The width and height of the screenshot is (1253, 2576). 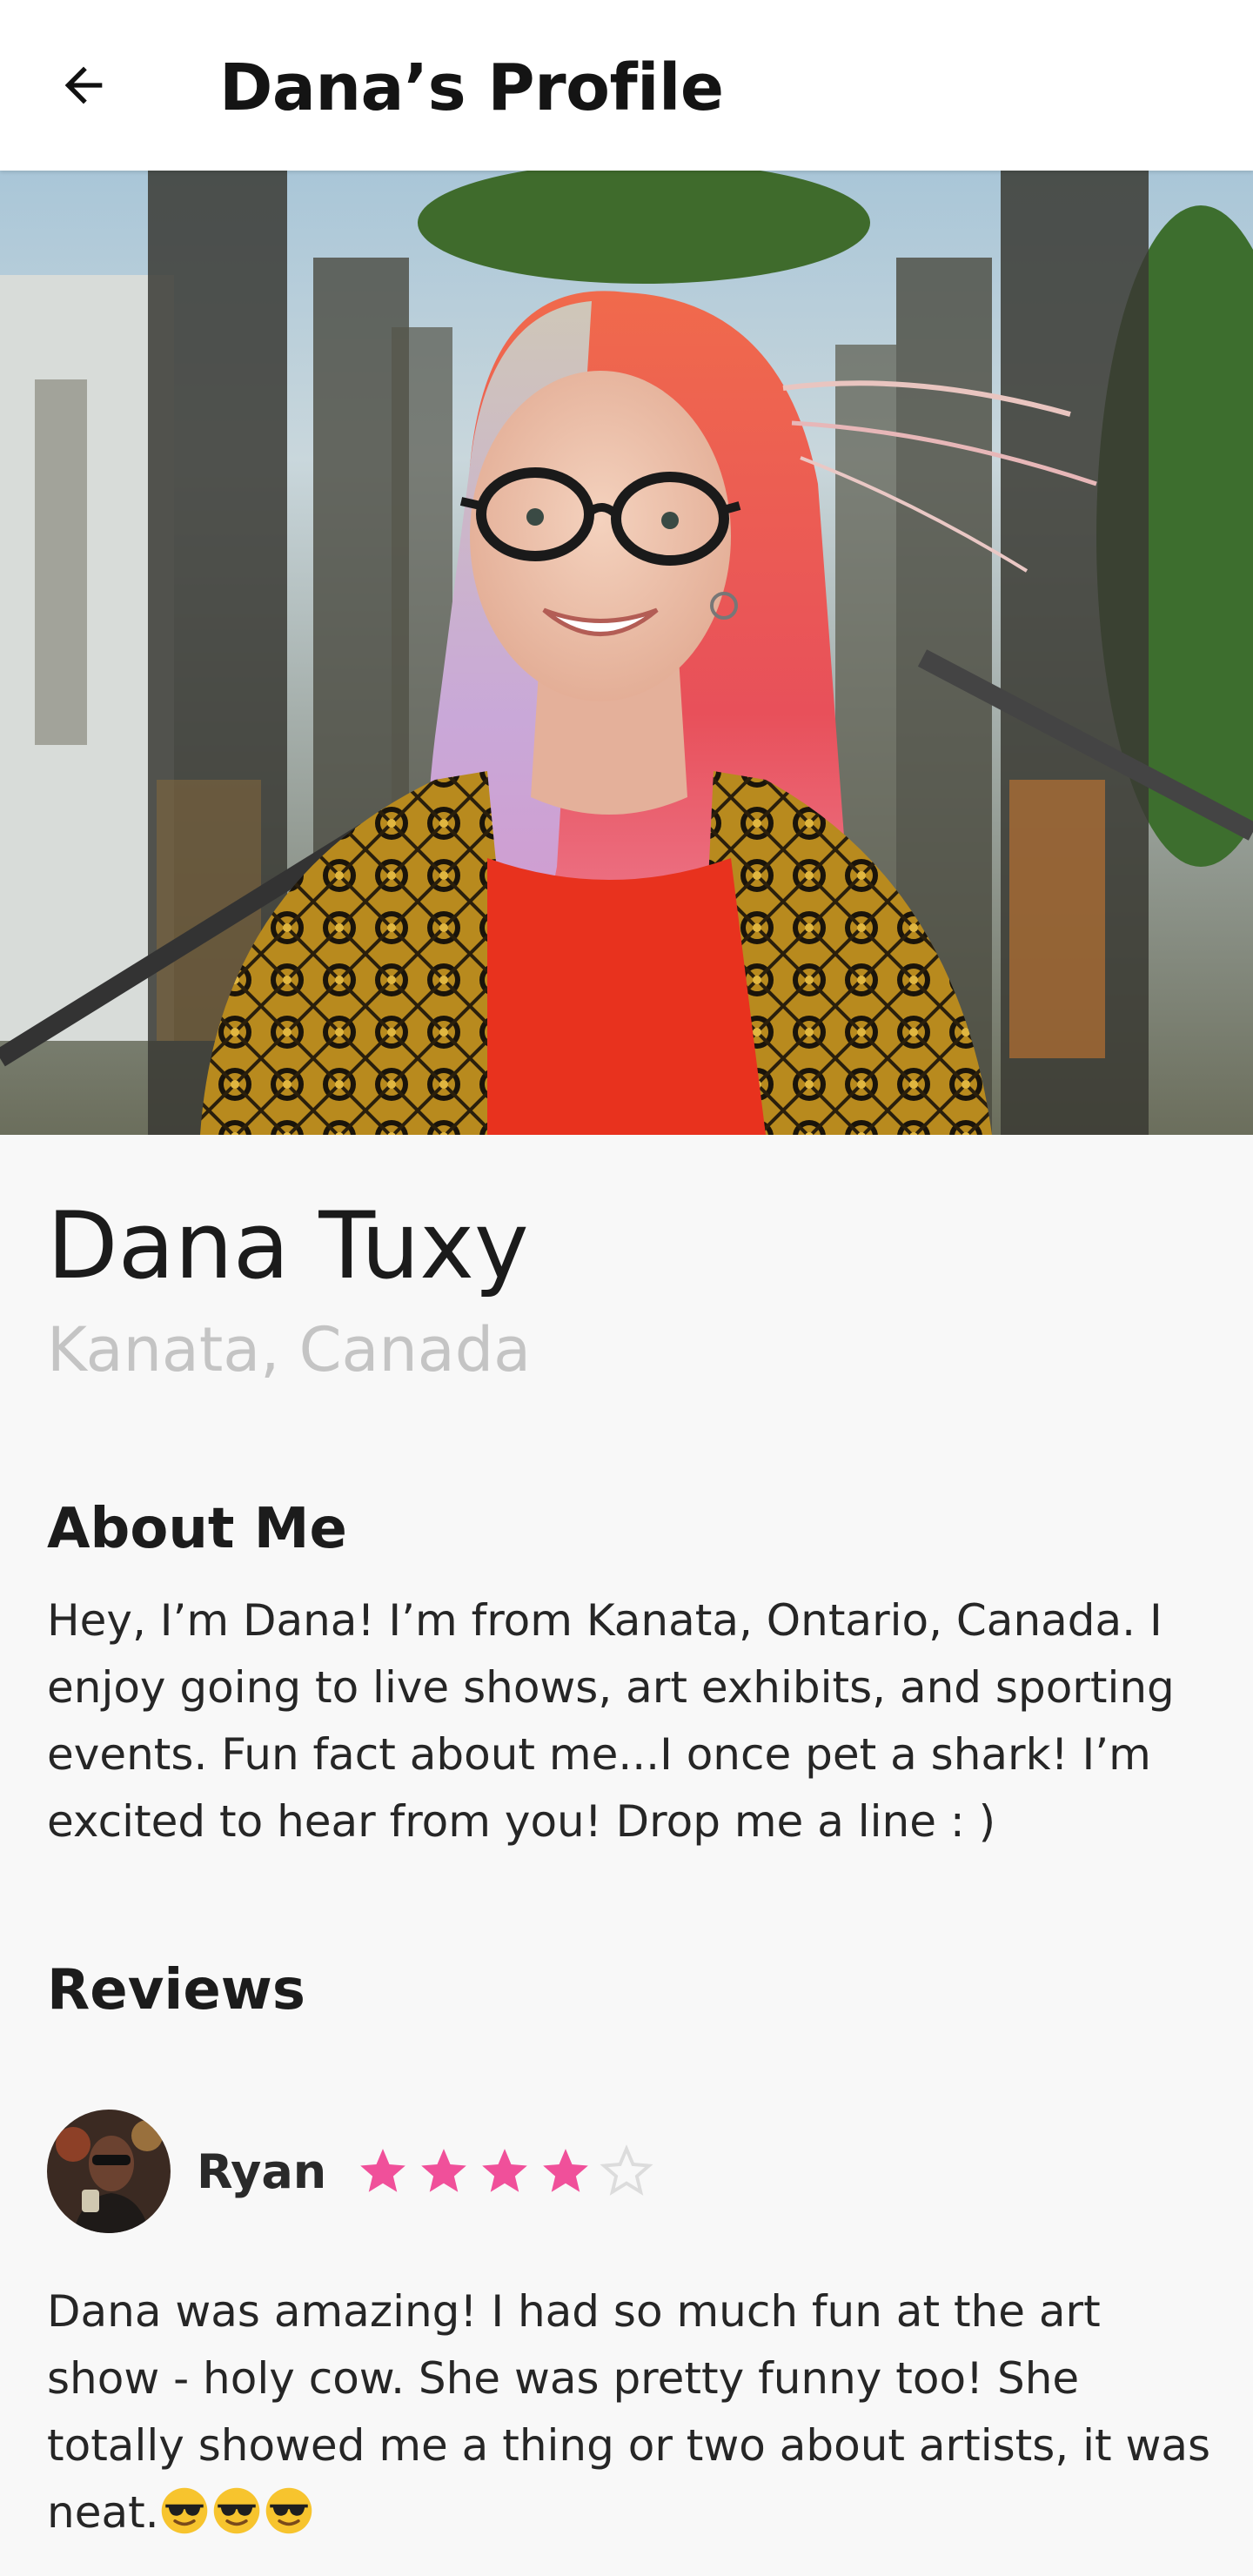 What do you see at coordinates (471, 88) in the screenshot?
I see `page-title: Dana’s Profile` at bounding box center [471, 88].